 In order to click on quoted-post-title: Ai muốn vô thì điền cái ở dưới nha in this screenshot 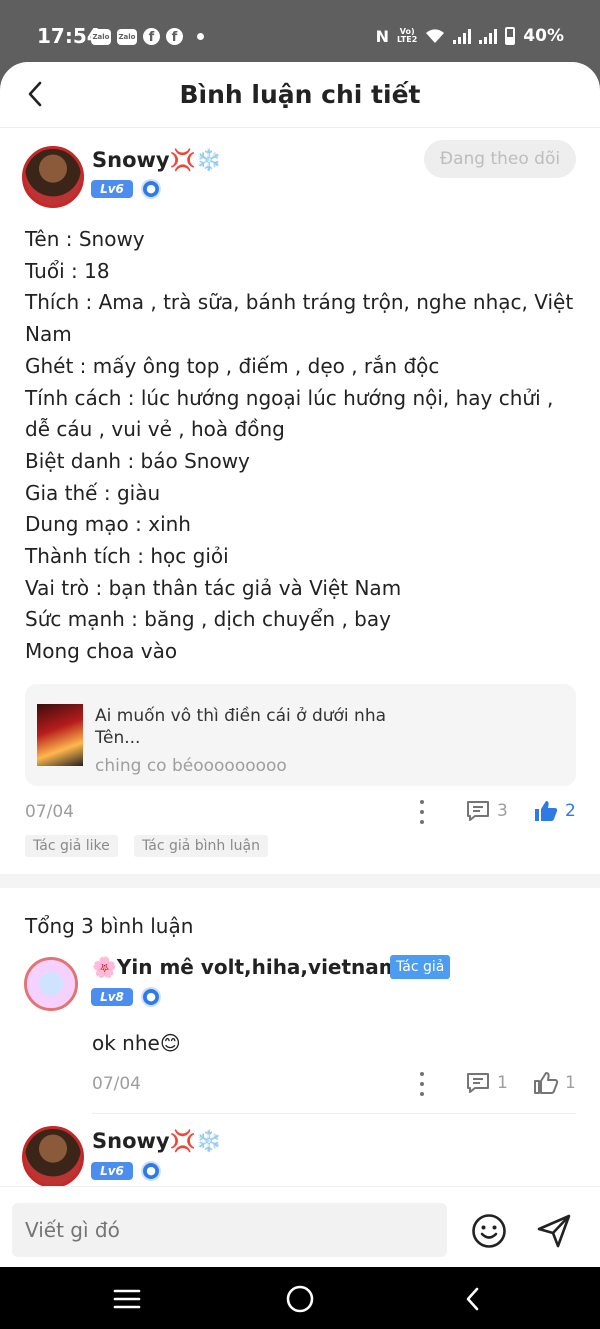, I will do `click(241, 716)`.